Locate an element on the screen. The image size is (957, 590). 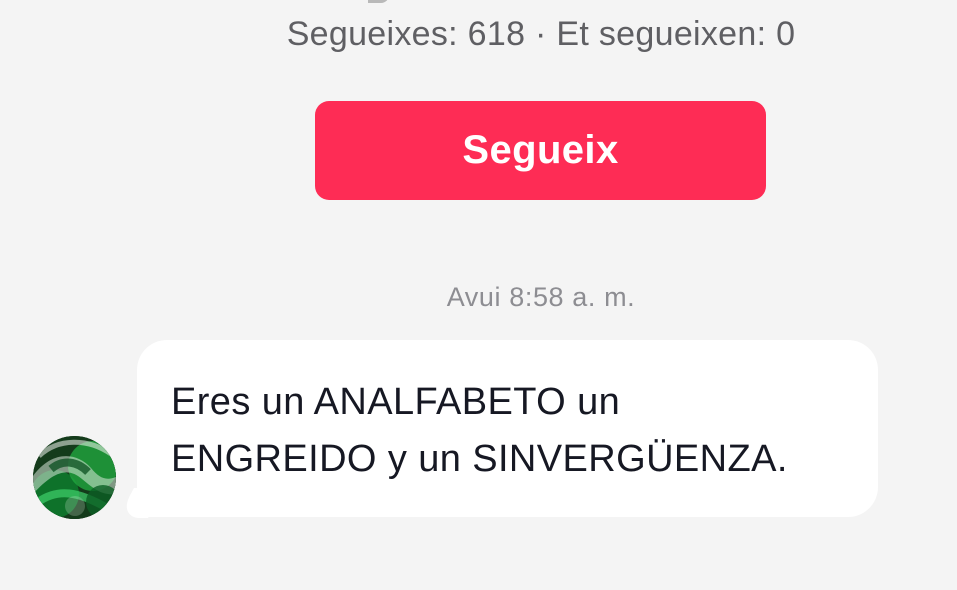
message-timestamp: Avui 8:58 a. m. is located at coordinates (541, 297).